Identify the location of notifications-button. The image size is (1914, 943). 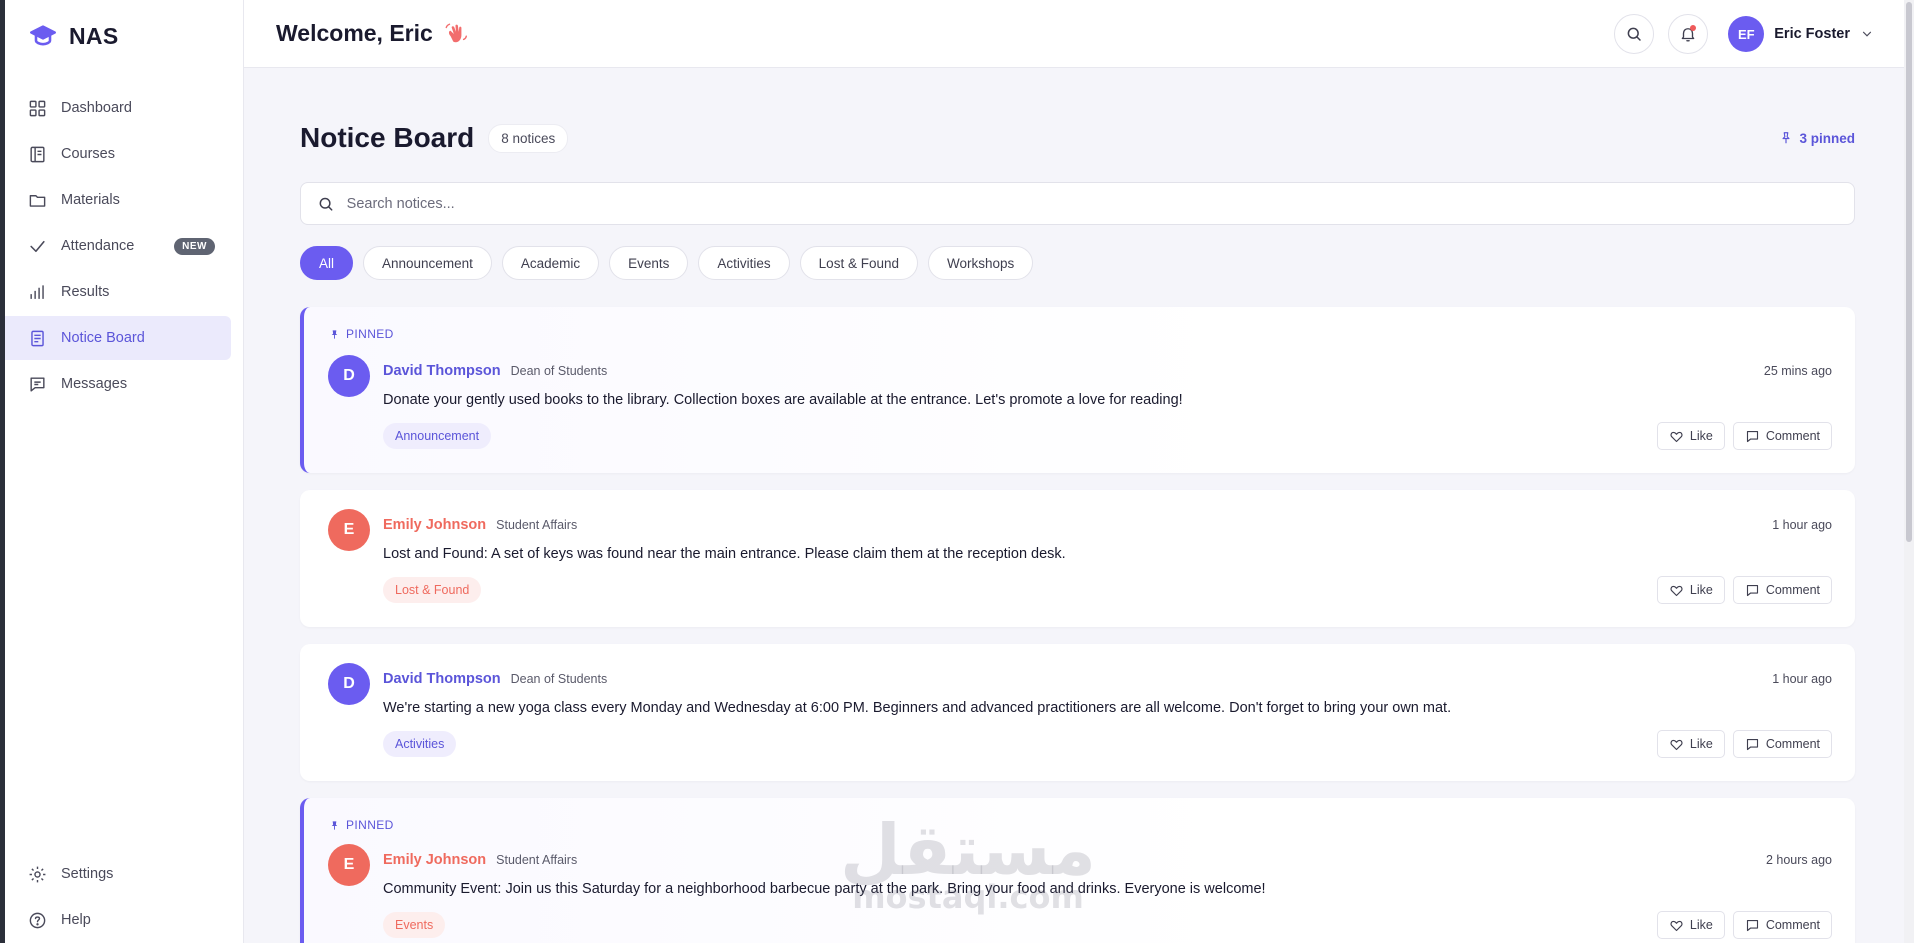
(1688, 34).